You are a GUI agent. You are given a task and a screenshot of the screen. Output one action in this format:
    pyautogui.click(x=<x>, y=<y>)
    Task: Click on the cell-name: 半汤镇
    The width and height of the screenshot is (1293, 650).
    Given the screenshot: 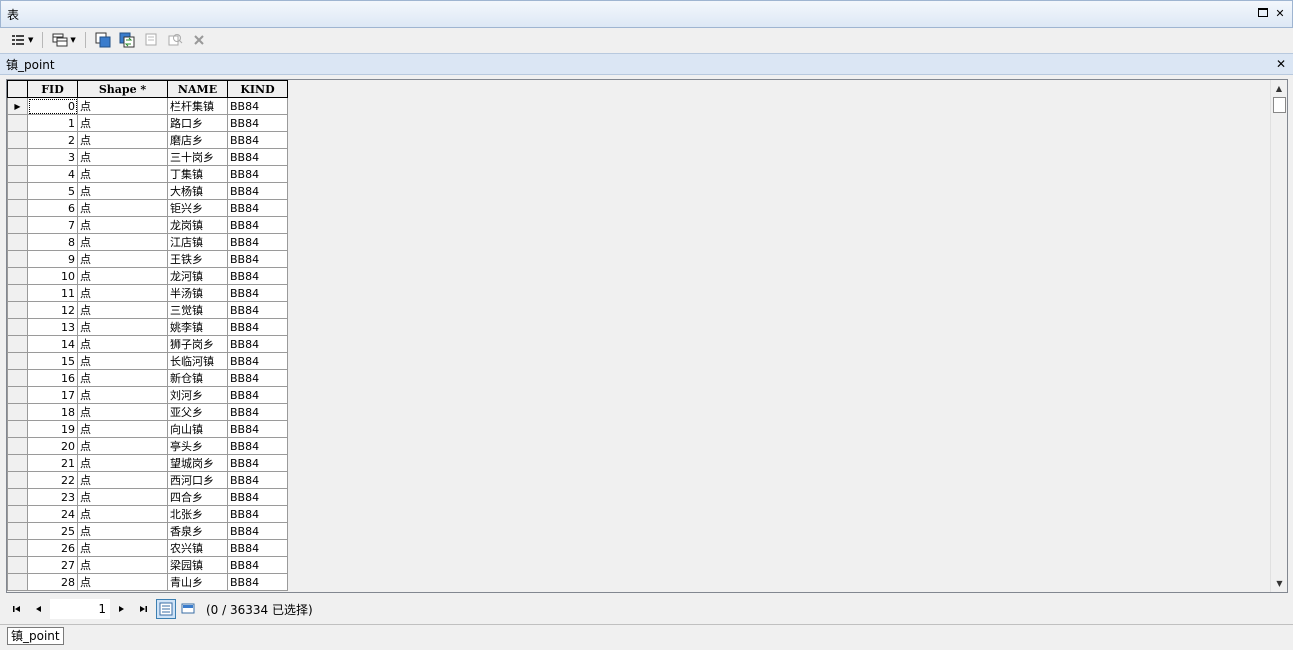 What is the action you would take?
    pyautogui.click(x=197, y=293)
    